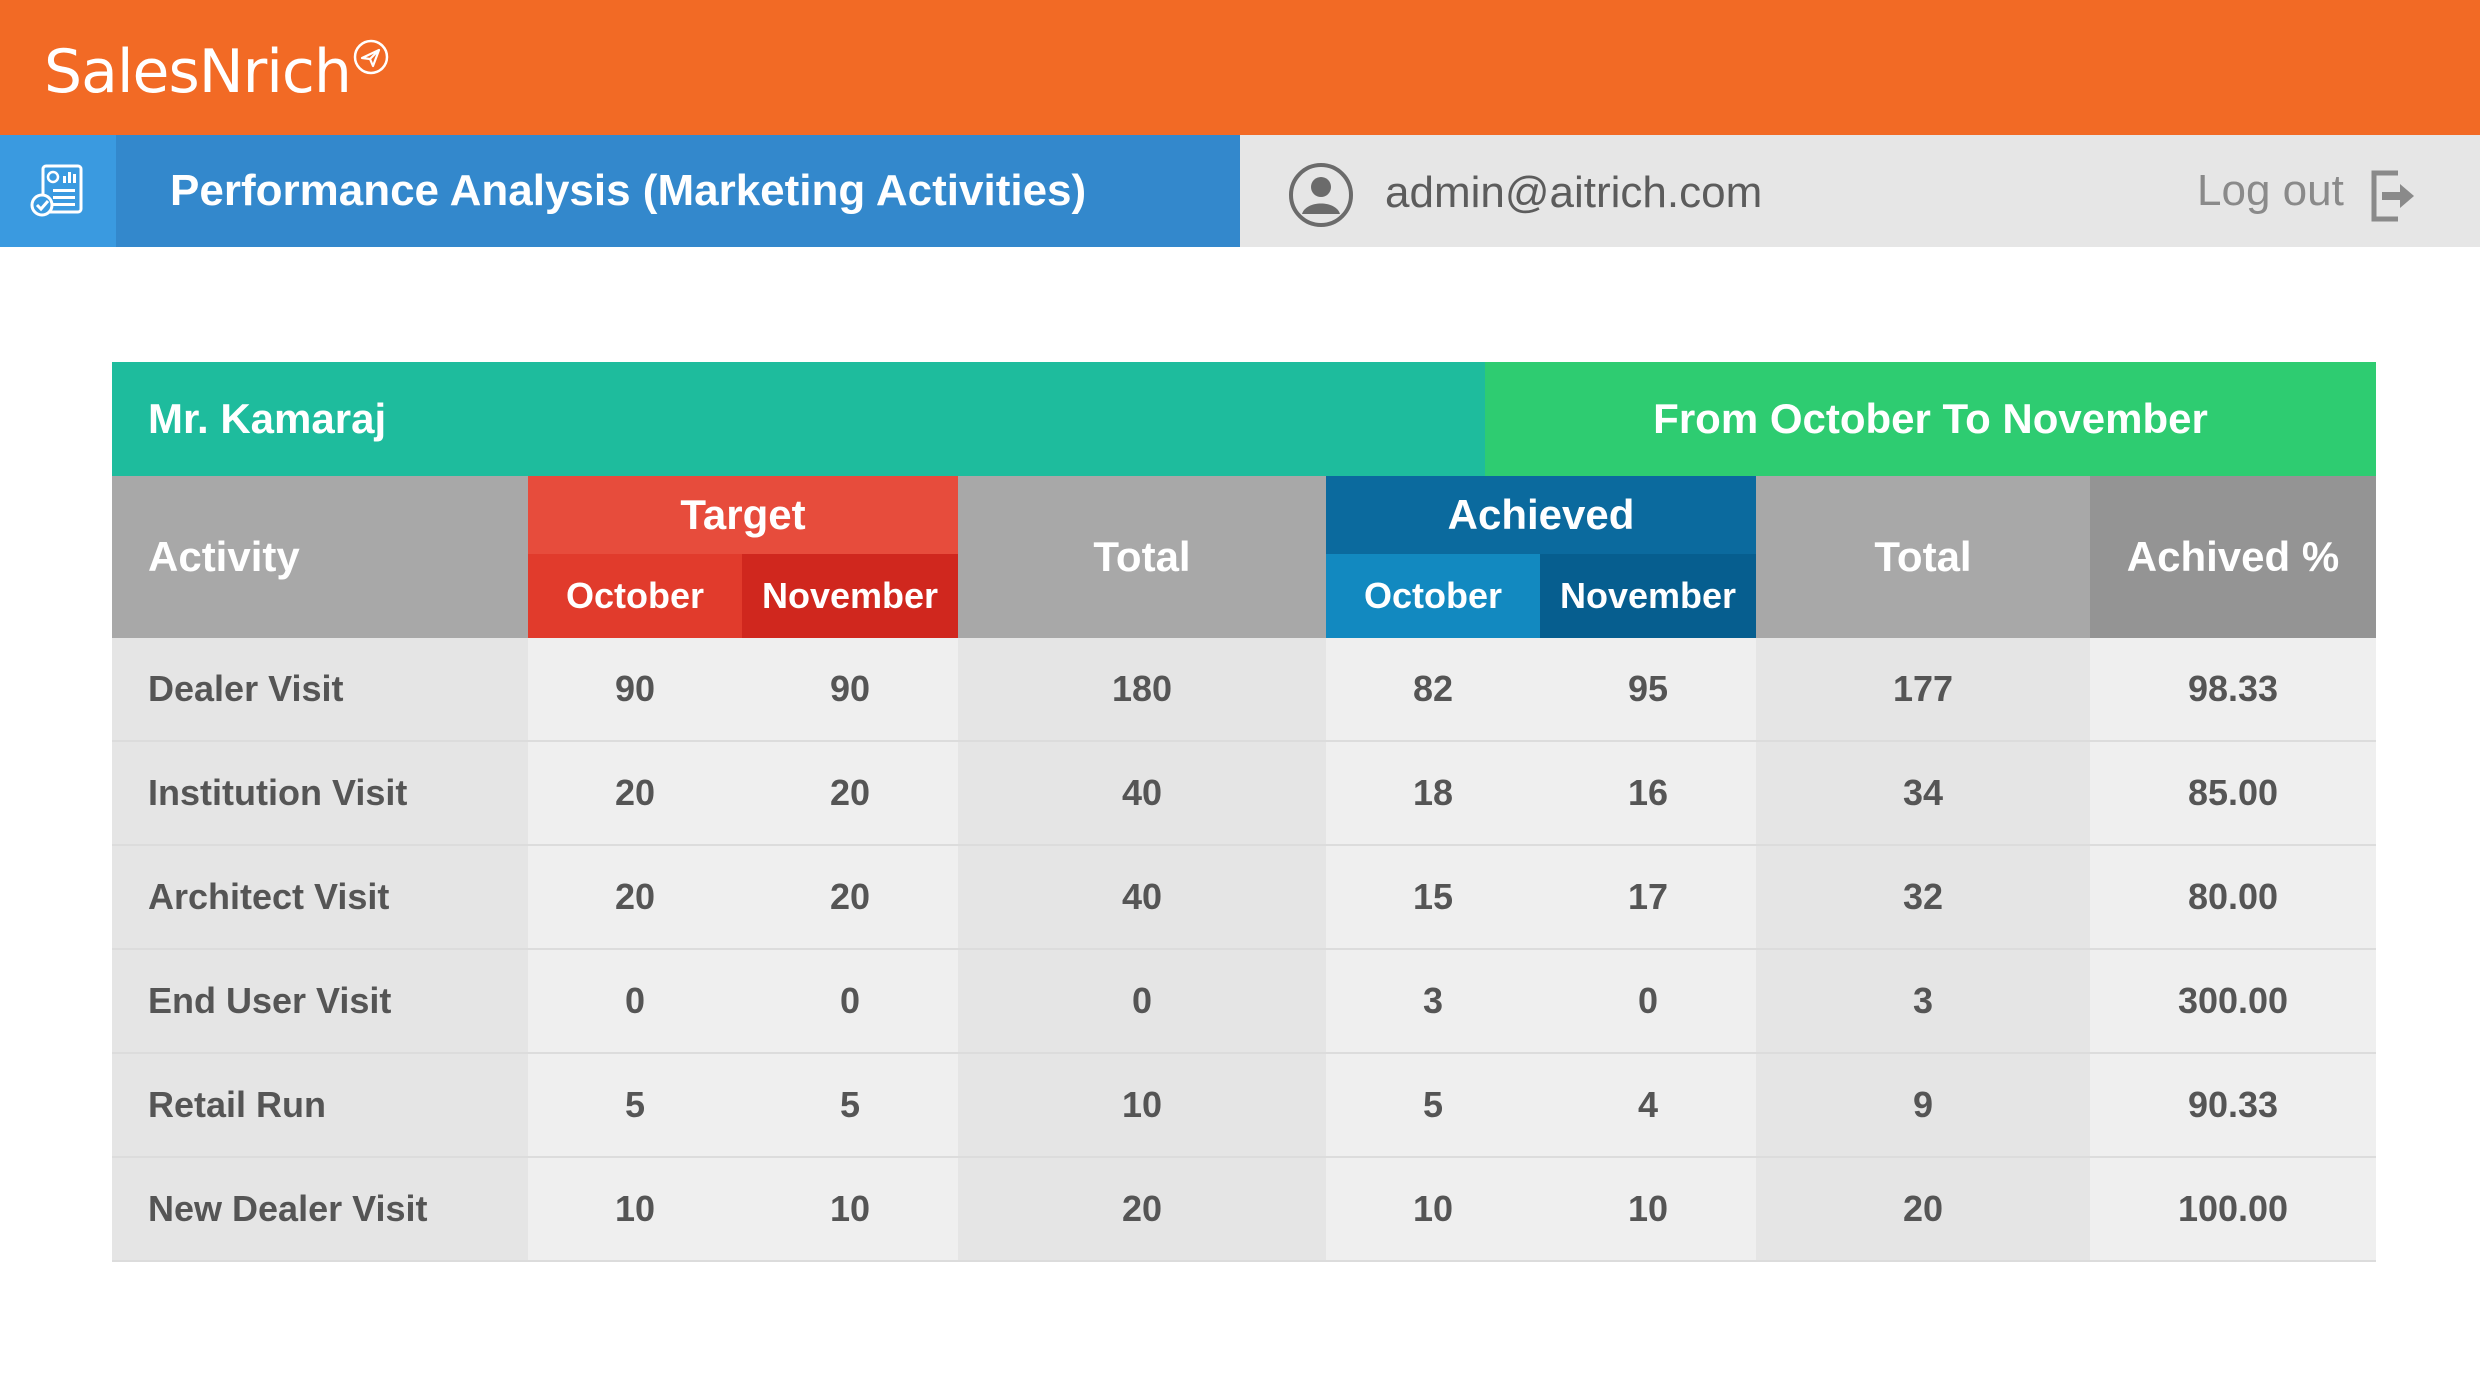 This screenshot has width=2480, height=1400. Describe the element at coordinates (1648, 1001) in the screenshot. I see `cell-achieved-november: 0` at that location.